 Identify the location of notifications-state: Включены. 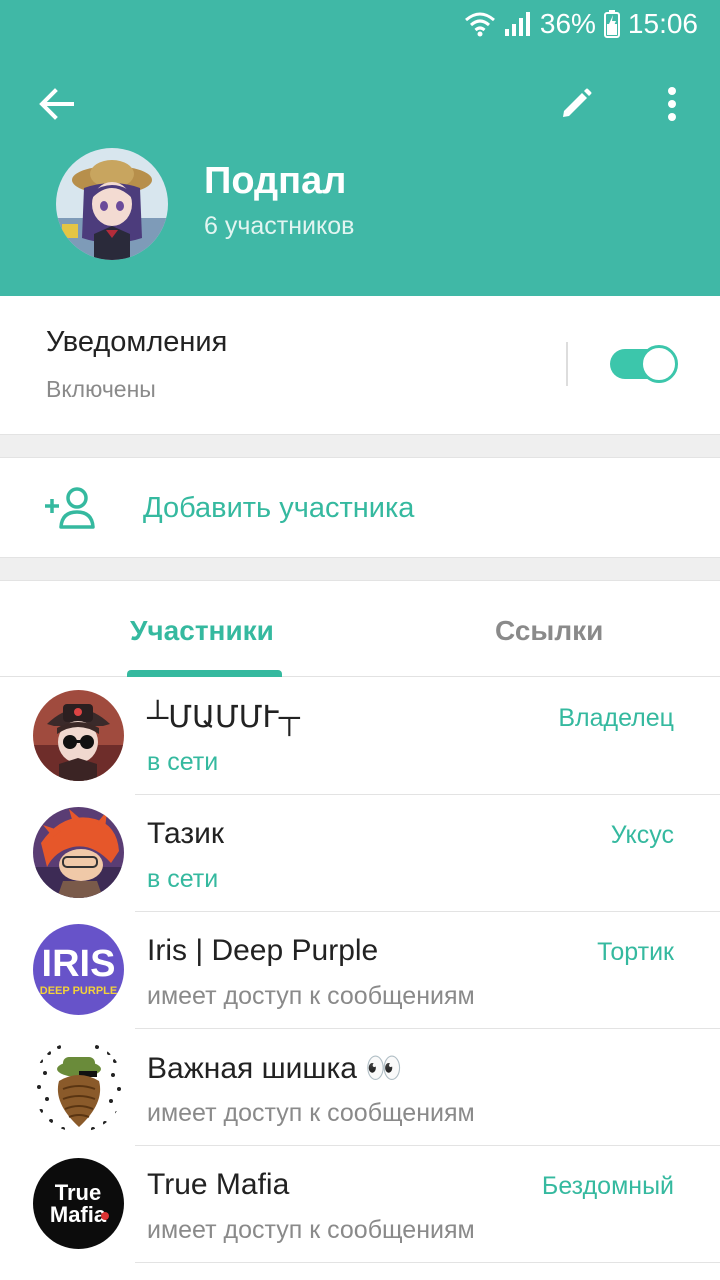
(101, 389).